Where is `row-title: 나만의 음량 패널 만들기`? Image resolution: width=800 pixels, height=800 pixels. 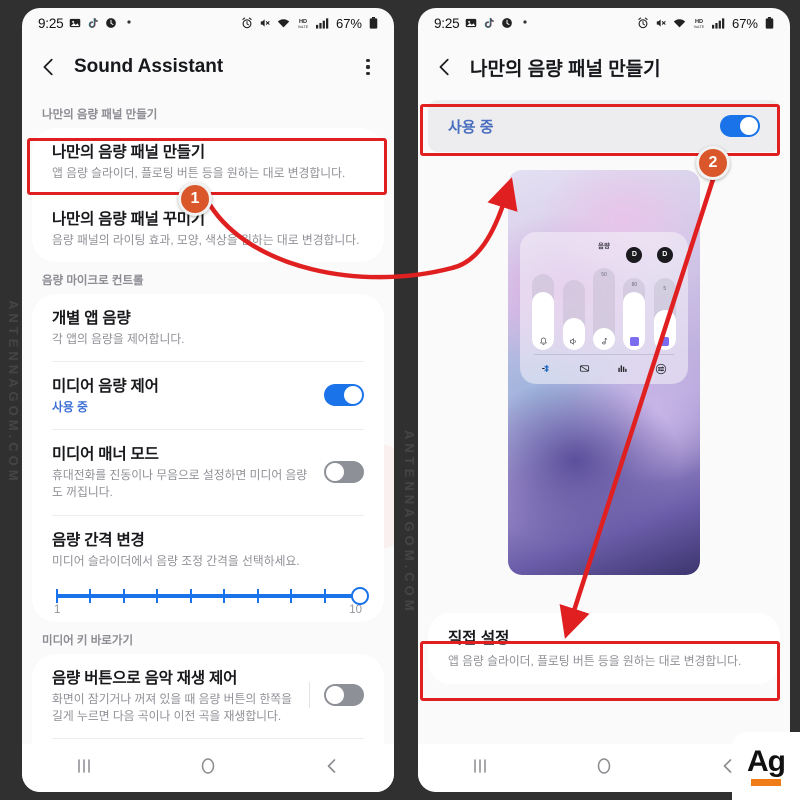
row-title: 나만의 음량 패널 만들기 is located at coordinates (128, 152).